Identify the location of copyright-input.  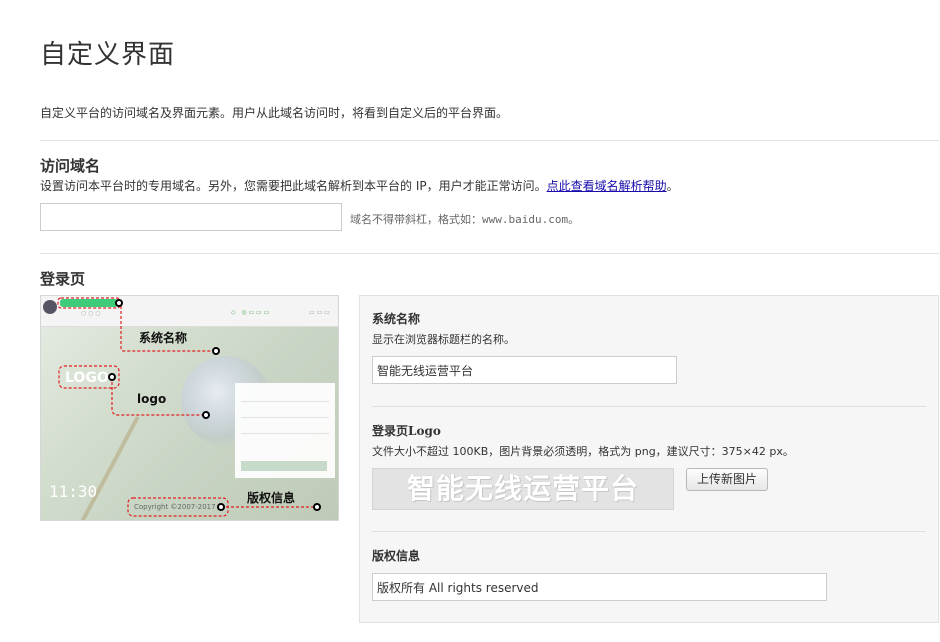
(599, 587).